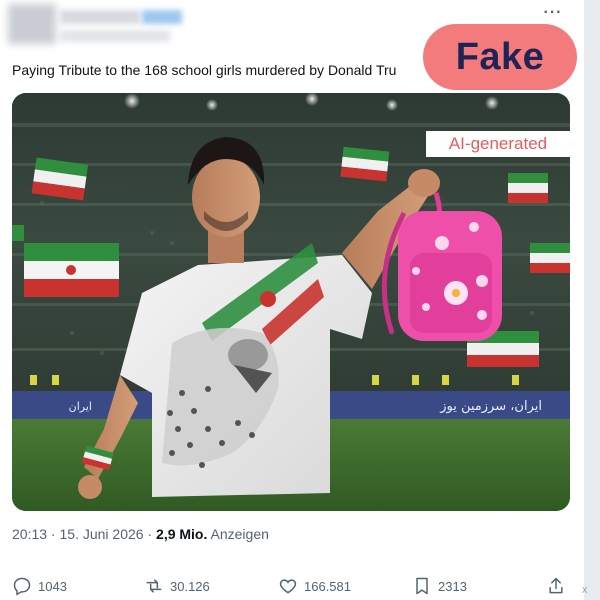  I want to click on ad-board-text: ایران، سرزمین یوز, so click(490, 406).